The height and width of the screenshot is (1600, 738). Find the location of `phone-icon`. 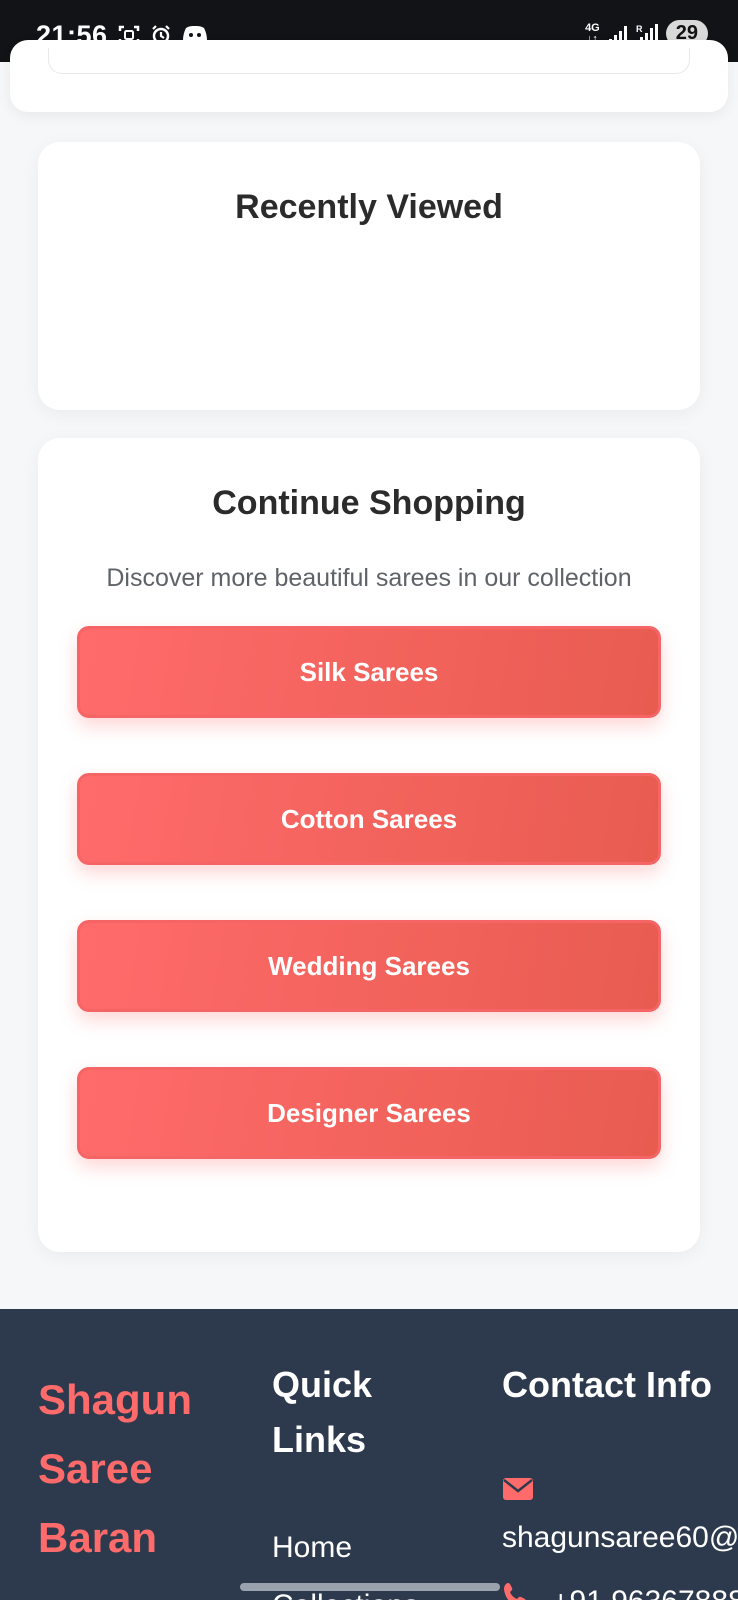

phone-icon is located at coordinates (515, 1591).